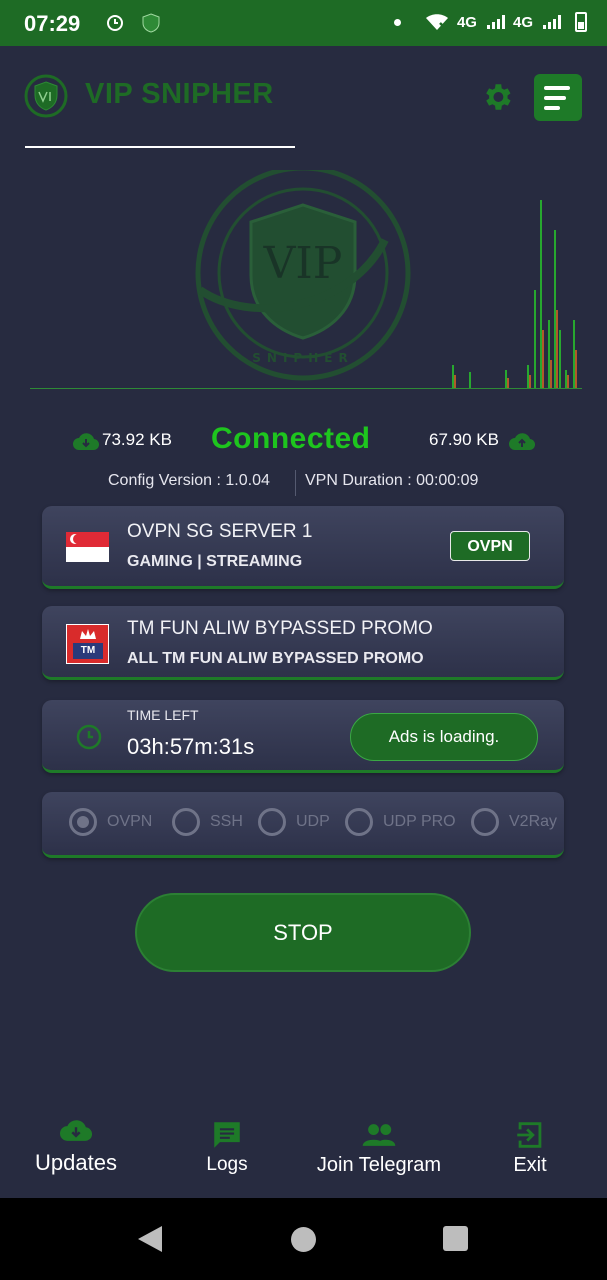 This screenshot has width=607, height=1280. I want to click on protocol-selector: OVPN SSH UDP UDP PRO V2Ray, so click(303, 825).